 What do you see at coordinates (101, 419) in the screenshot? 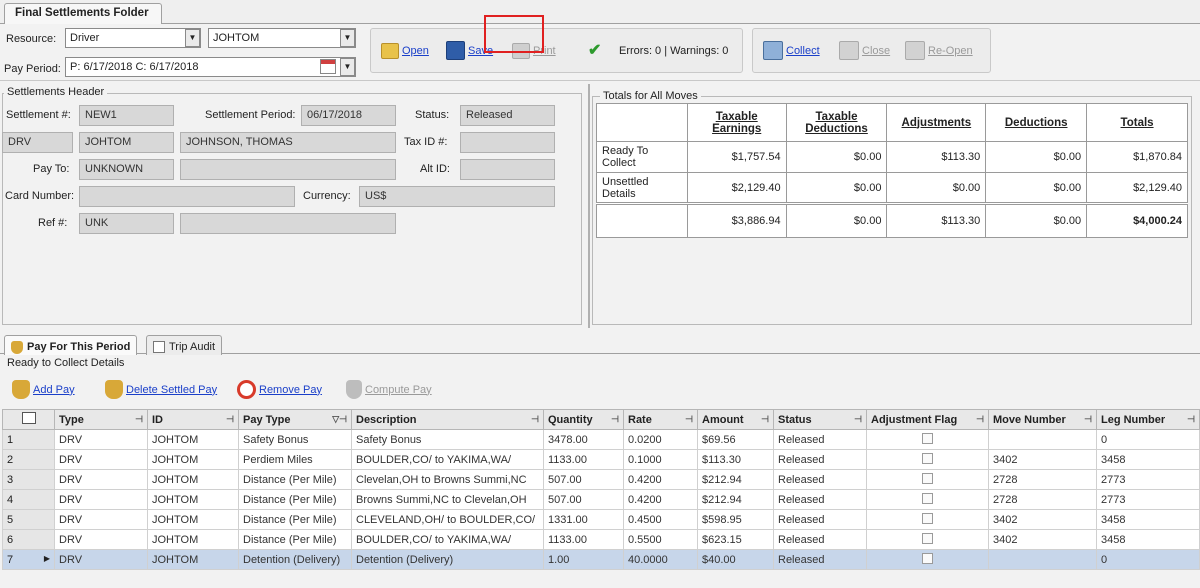
I see `grid-col-type: Type ⊣` at bounding box center [101, 419].